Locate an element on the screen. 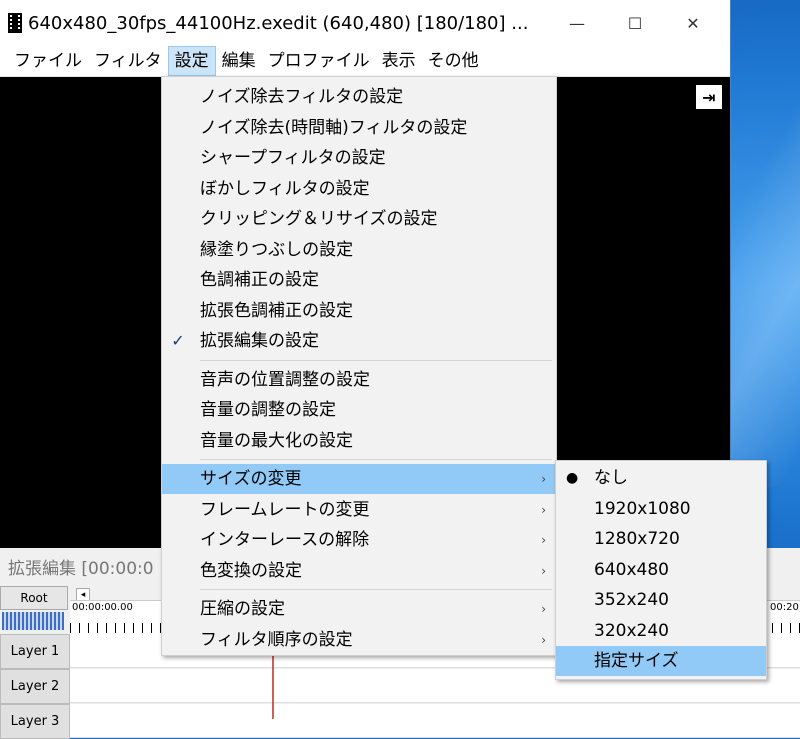  menu-profile: プロファイル is located at coordinates (319, 61).